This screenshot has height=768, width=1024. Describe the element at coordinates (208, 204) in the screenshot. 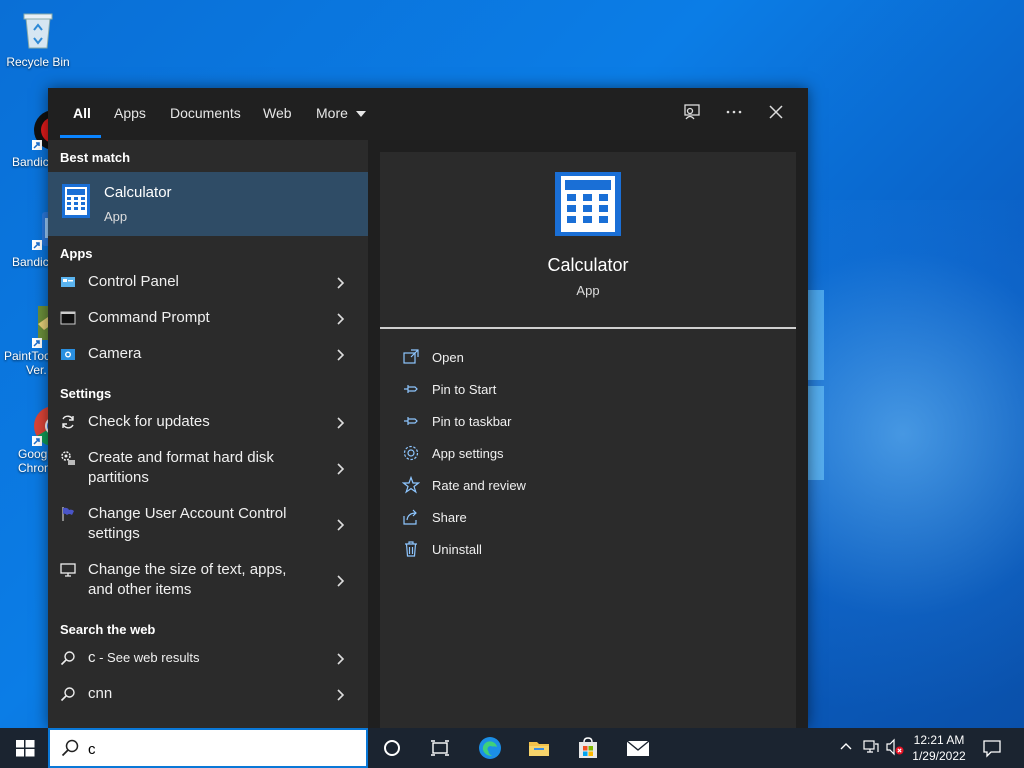

I see `best-match-result: Calculator App` at that location.